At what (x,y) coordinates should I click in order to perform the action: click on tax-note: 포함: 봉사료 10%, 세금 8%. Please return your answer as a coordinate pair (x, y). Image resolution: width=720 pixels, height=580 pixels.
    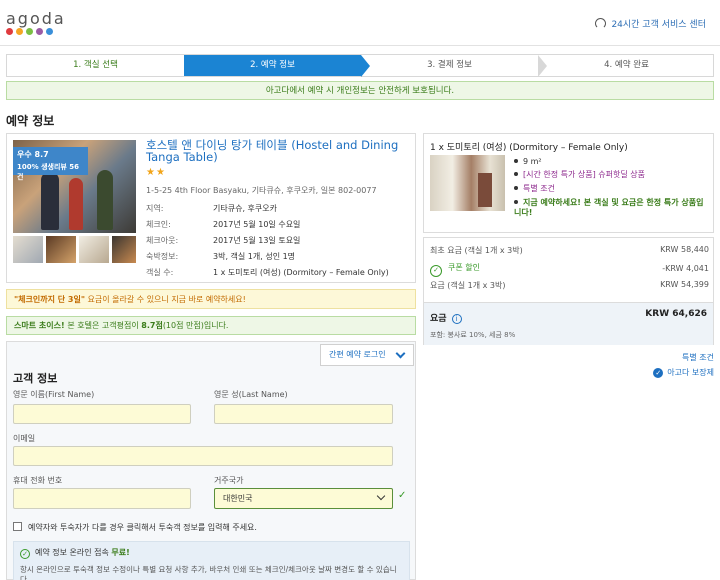
    Looking at the image, I should click on (473, 335).